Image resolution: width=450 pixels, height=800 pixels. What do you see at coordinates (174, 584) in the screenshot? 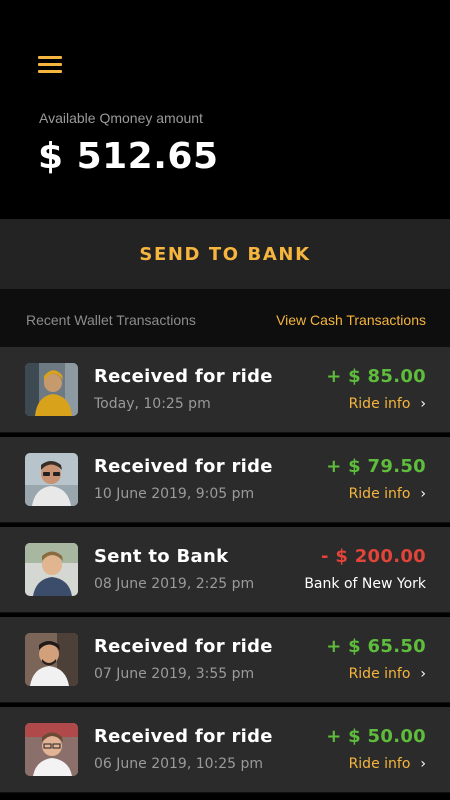
I see `transaction-date: 08 June 2019, 2:25 pm` at bounding box center [174, 584].